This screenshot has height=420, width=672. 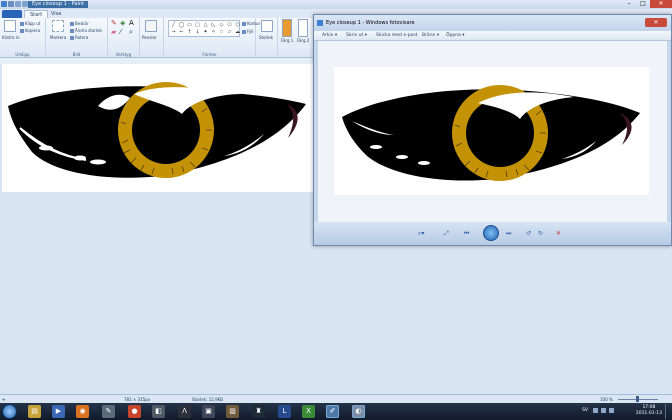 I want to click on game-icon: ♜, so click(x=258, y=411).